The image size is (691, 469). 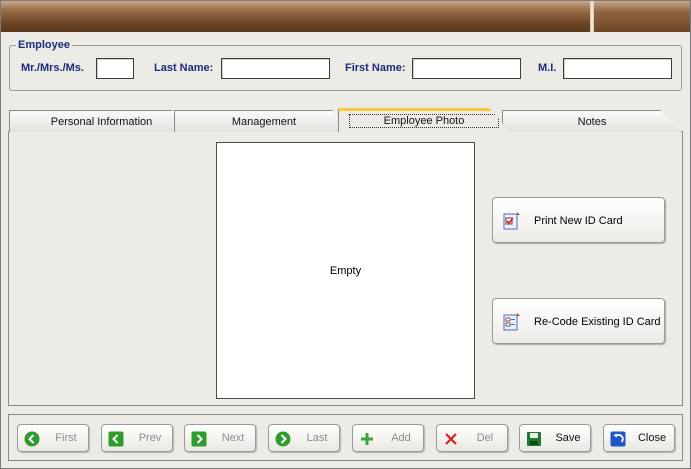 I want to click on tab-label: Management, so click(x=264, y=122).